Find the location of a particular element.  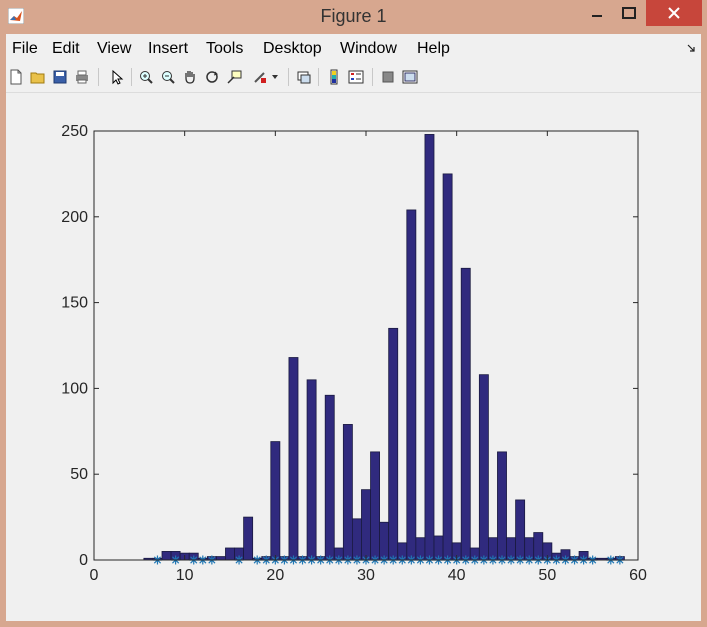

maximize-icon is located at coordinates (629, 13).